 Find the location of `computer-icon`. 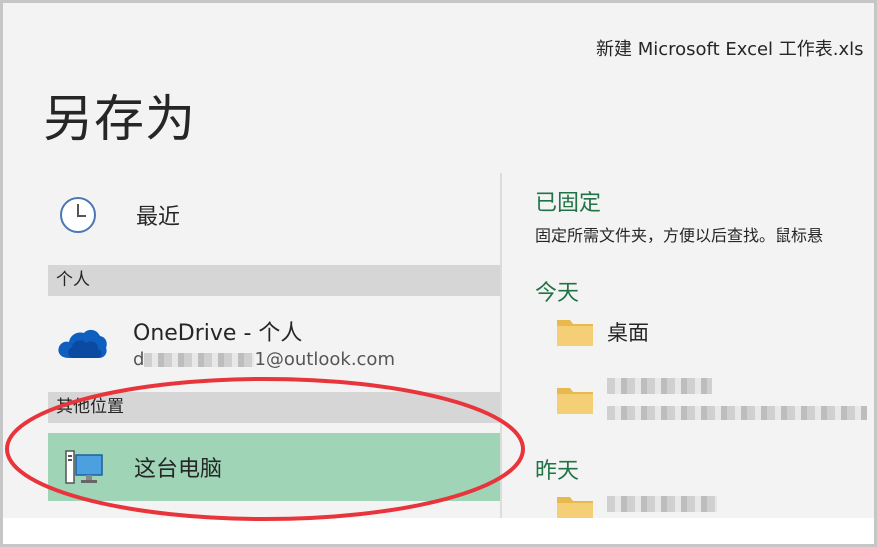

computer-icon is located at coordinates (84, 467).